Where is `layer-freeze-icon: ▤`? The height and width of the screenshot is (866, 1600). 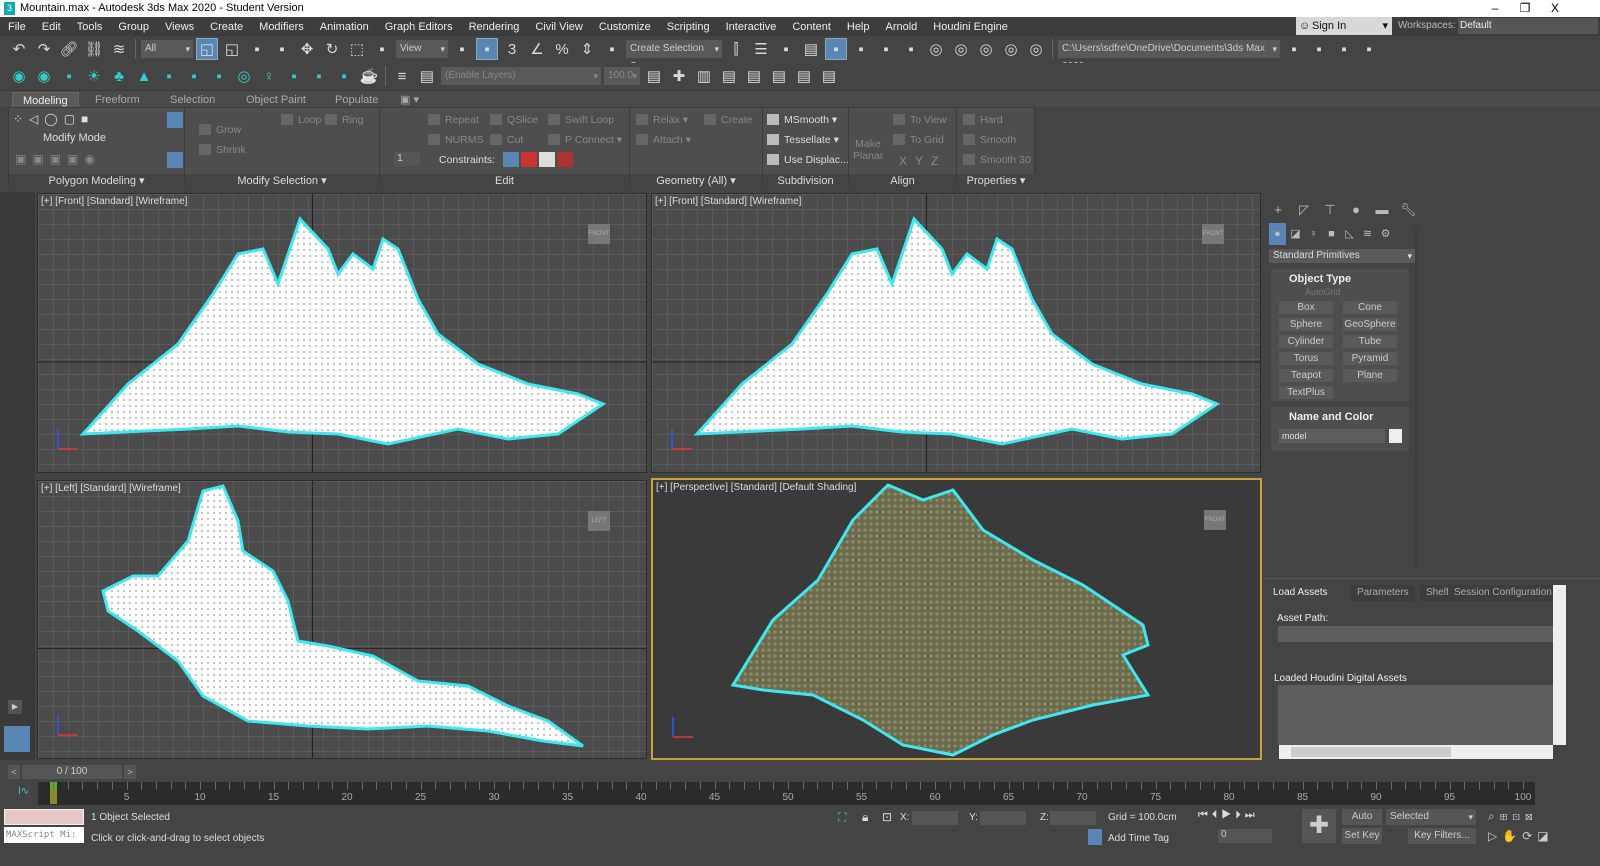
layer-freeze-icon: ▤ is located at coordinates (804, 76).